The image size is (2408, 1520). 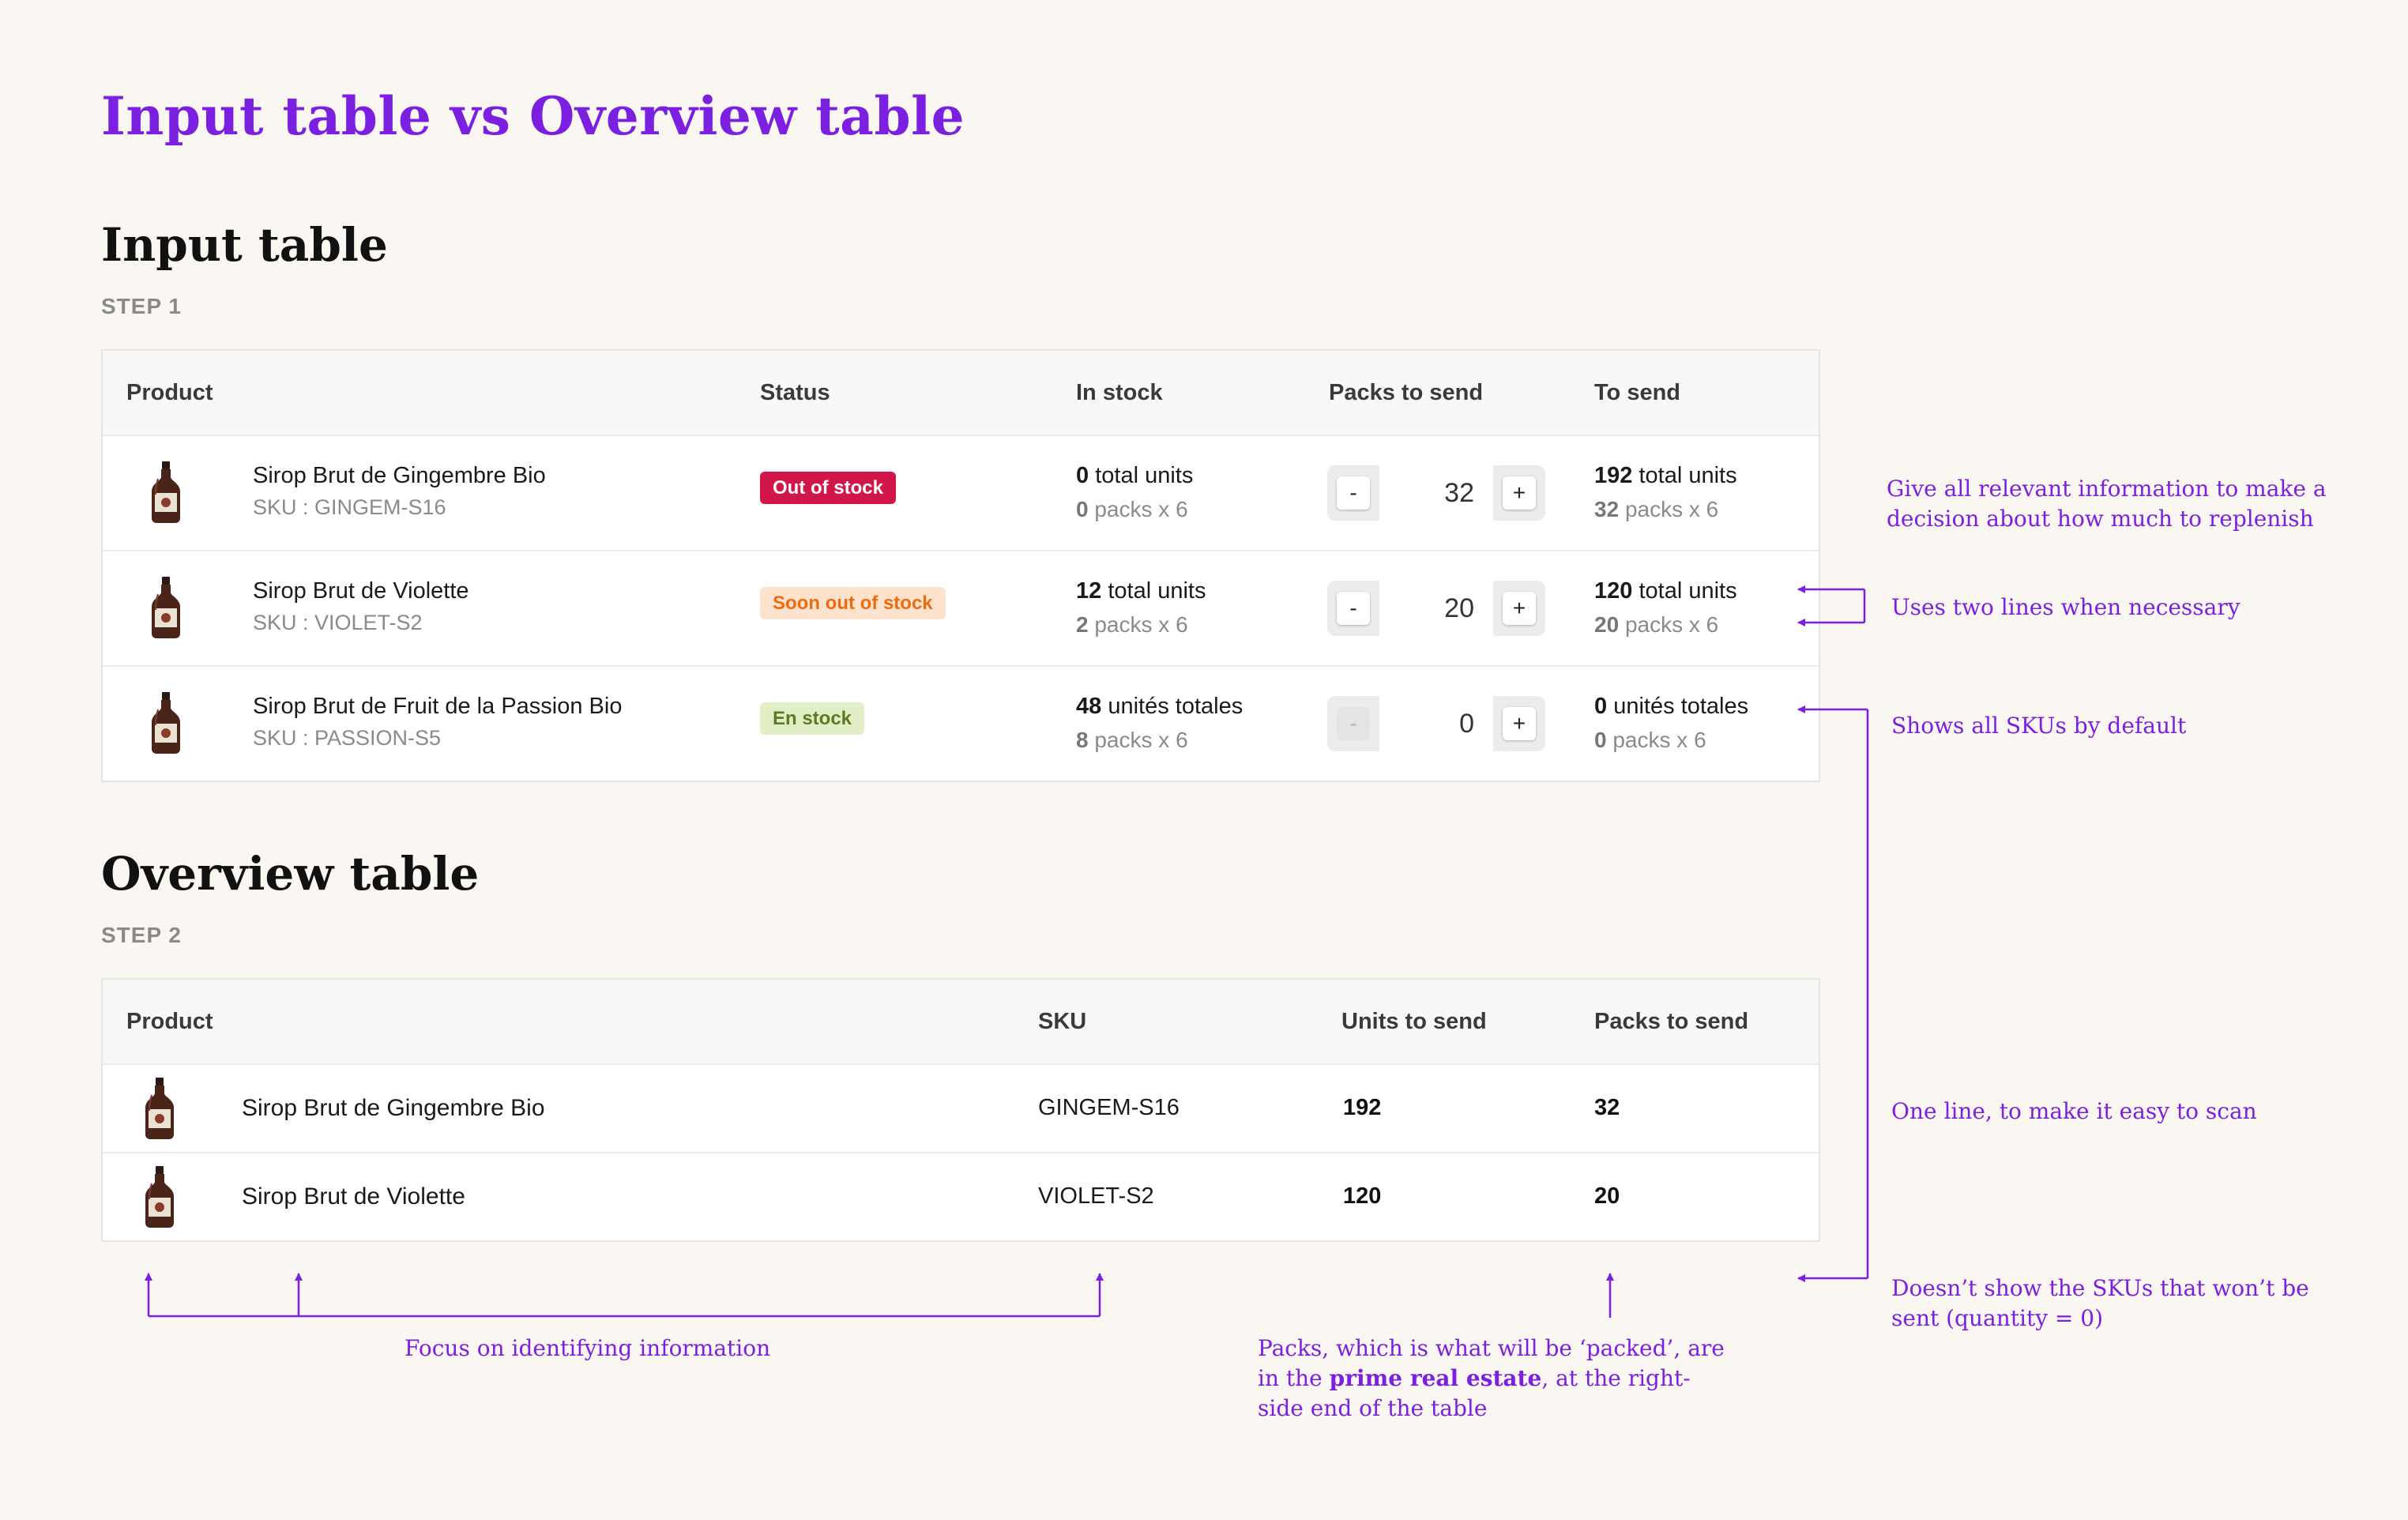 I want to click on note-one-line: One line, to make it easy to scan, so click(x=2074, y=1111).